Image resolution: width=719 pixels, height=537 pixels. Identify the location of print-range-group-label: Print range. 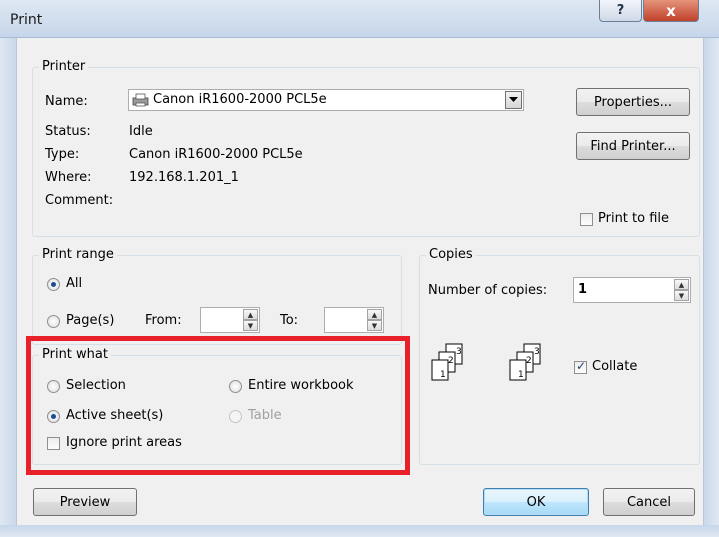
(78, 254).